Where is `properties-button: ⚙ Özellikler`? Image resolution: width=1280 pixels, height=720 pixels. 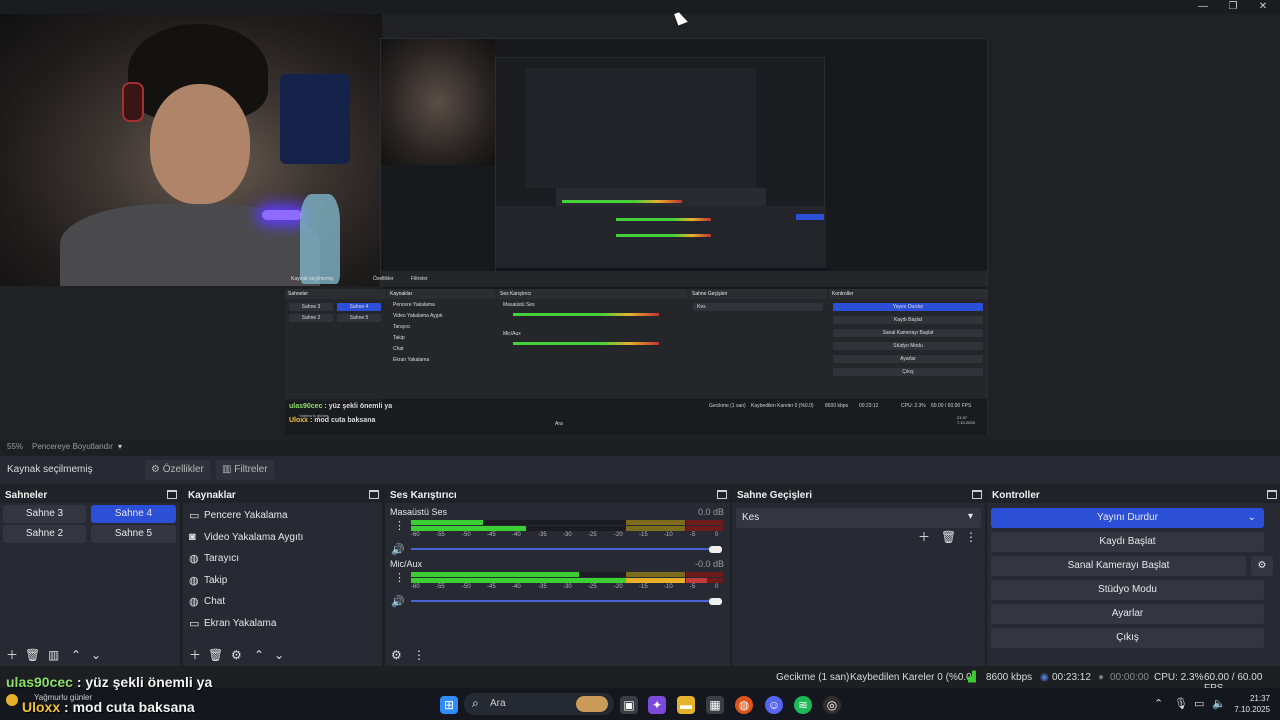
properties-button: ⚙ Özellikler is located at coordinates (177, 470).